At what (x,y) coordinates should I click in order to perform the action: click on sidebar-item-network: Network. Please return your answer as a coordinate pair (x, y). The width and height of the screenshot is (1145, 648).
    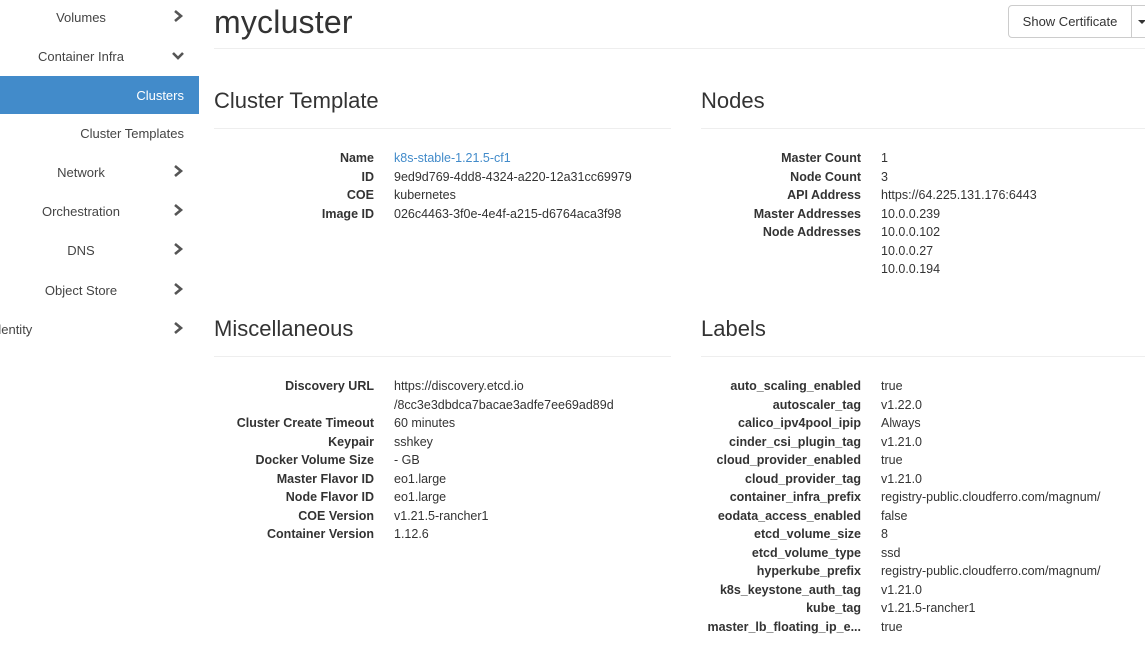
    Looking at the image, I should click on (99, 172).